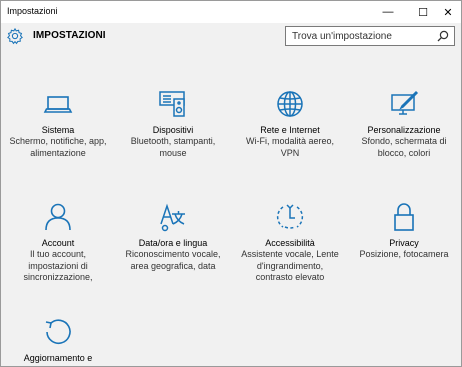  What do you see at coordinates (58, 130) in the screenshot?
I see `tile-name: Sistema` at bounding box center [58, 130].